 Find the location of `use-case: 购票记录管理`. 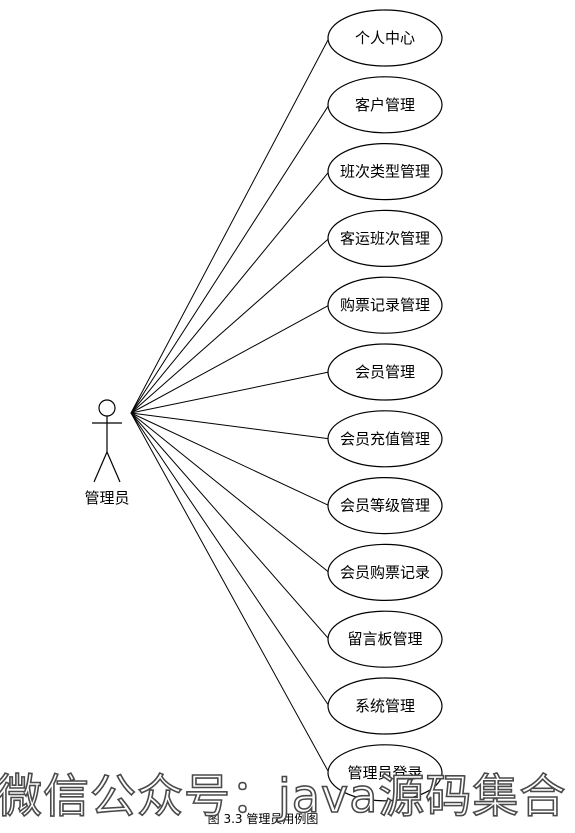

use-case: 购票记录管理 is located at coordinates (385, 305).